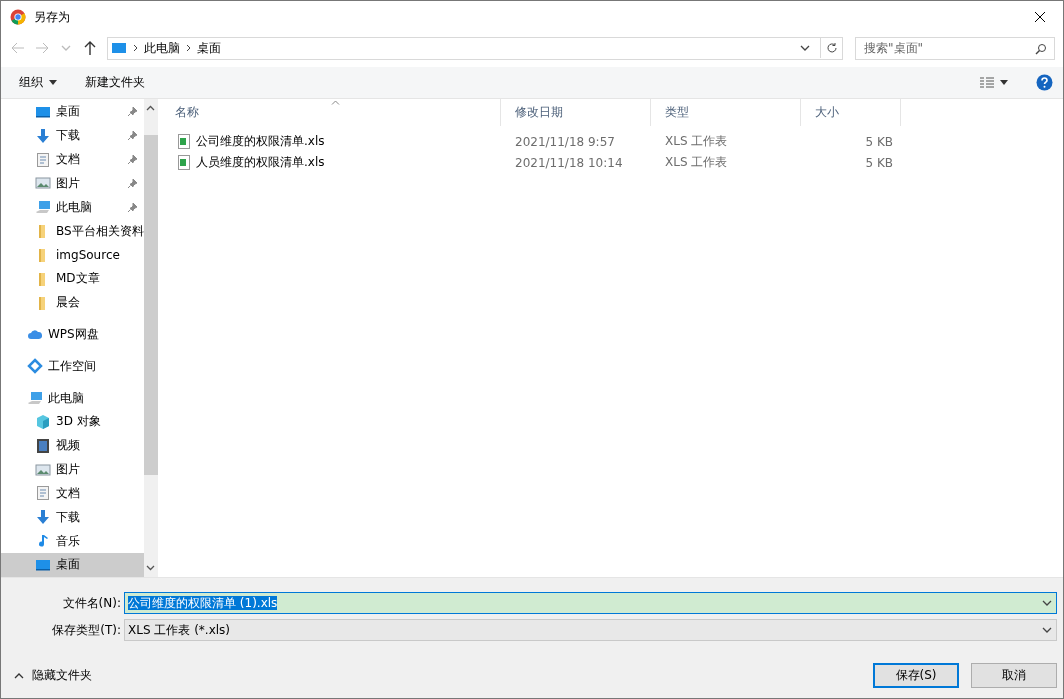  Describe the element at coordinates (987, 82) in the screenshot. I see `list-view-icon` at that location.